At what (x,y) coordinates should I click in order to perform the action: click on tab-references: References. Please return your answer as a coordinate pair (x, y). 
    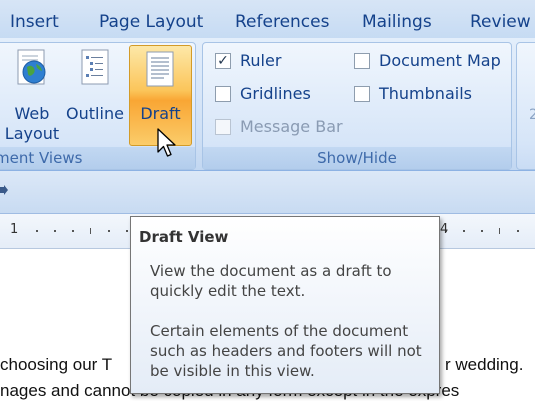
    Looking at the image, I should click on (282, 22).